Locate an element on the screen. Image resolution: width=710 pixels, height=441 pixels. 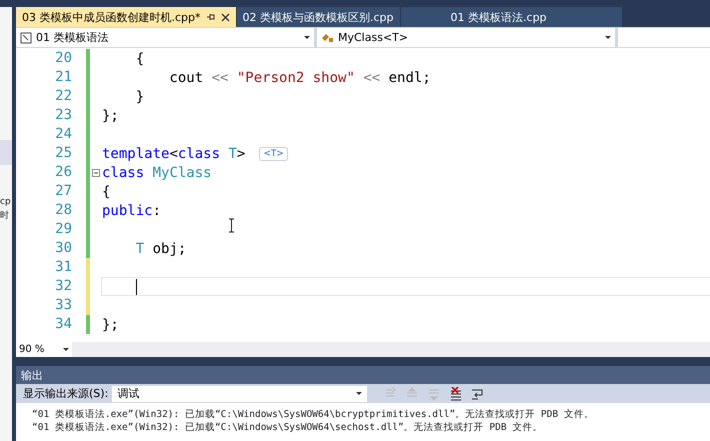
line-number: 32 is located at coordinates (63, 286).